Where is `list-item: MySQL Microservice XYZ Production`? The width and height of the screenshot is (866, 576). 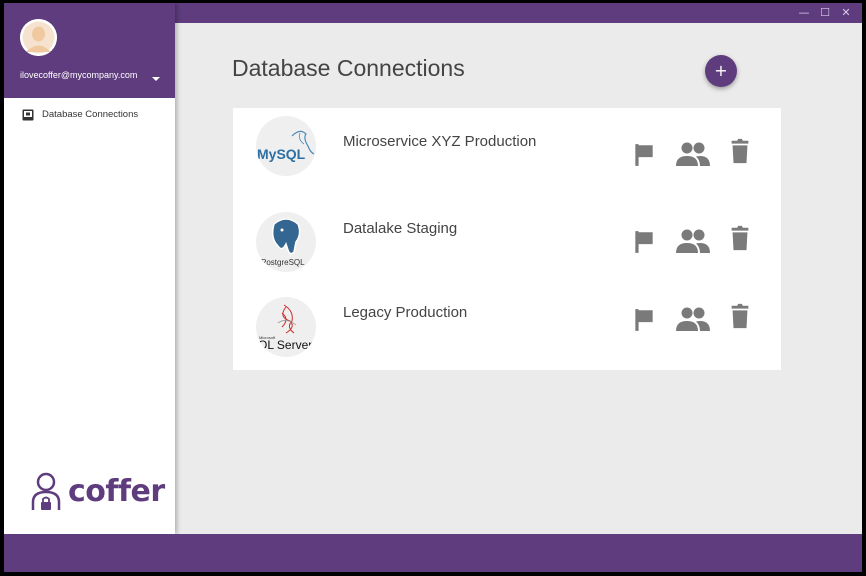
list-item: MySQL Microservice XYZ Production is located at coordinates (507, 156).